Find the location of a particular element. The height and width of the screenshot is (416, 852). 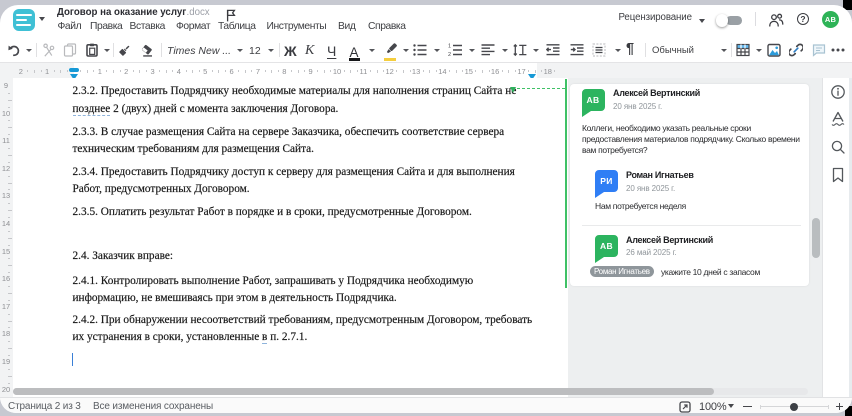

svg-text: 1 is located at coordinates (449, 47).